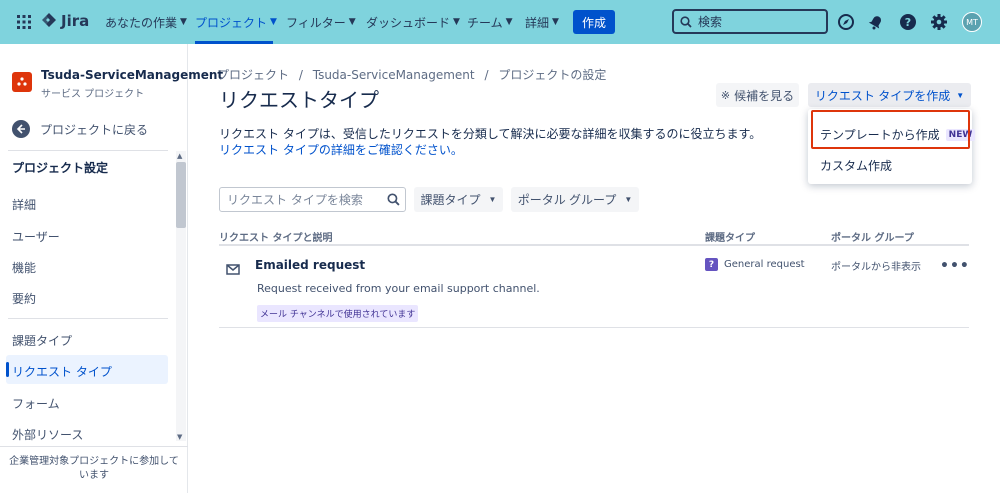  Describe the element at coordinates (316, 22) in the screenshot. I see `nav-label: フィルター` at that location.